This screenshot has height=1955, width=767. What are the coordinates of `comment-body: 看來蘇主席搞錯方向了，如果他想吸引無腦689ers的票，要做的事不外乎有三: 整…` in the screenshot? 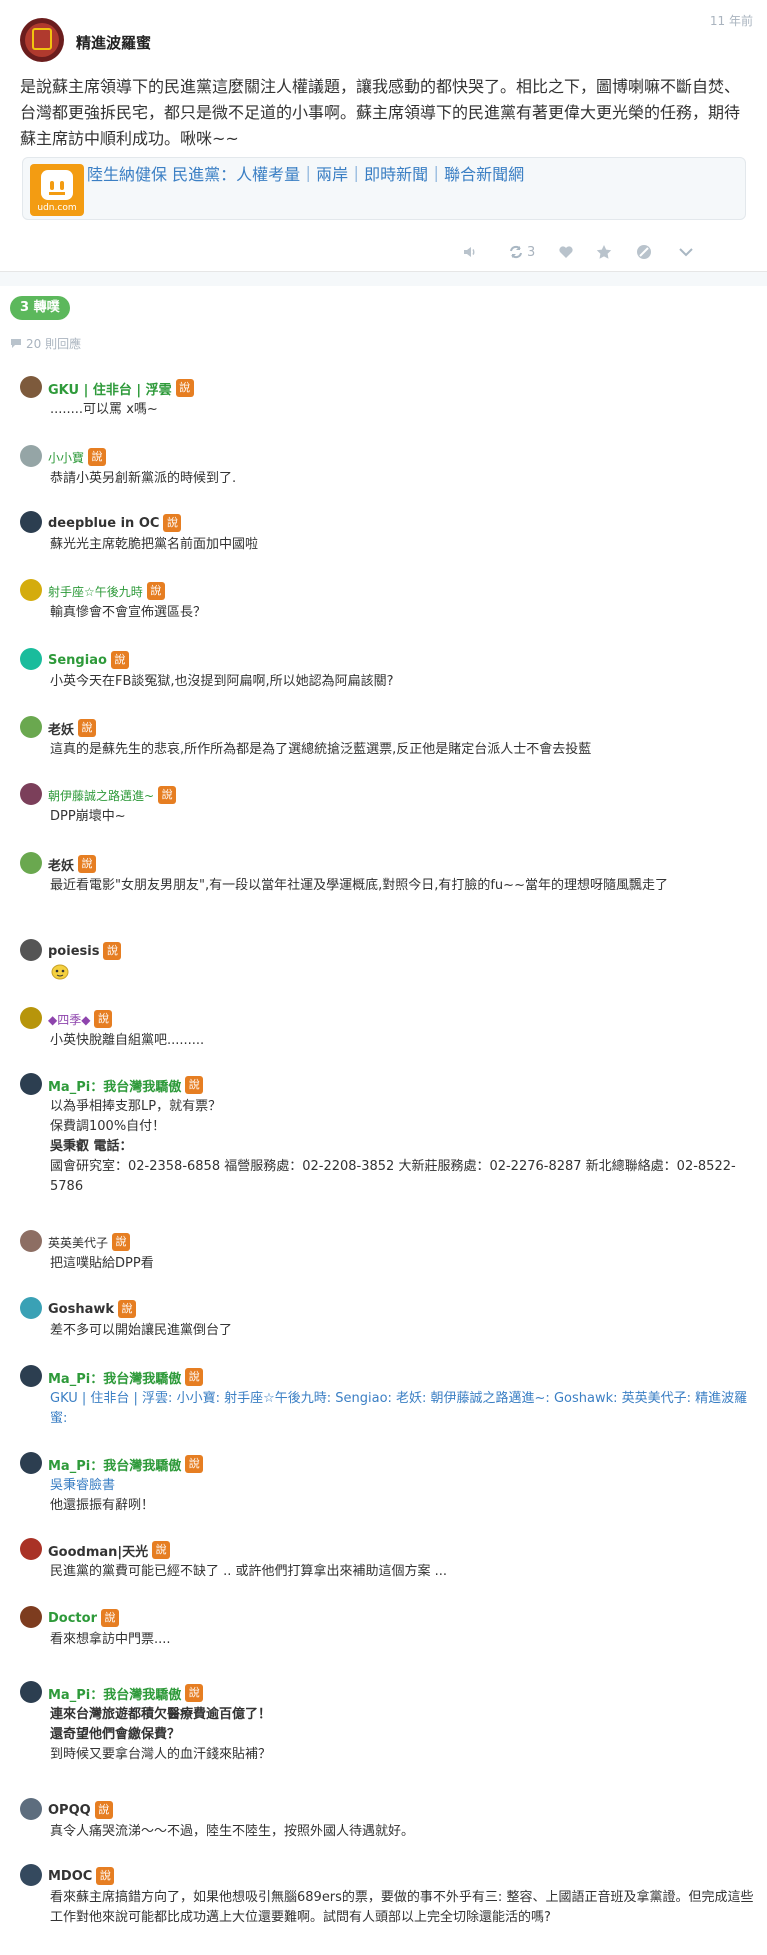 It's located at (405, 1908).